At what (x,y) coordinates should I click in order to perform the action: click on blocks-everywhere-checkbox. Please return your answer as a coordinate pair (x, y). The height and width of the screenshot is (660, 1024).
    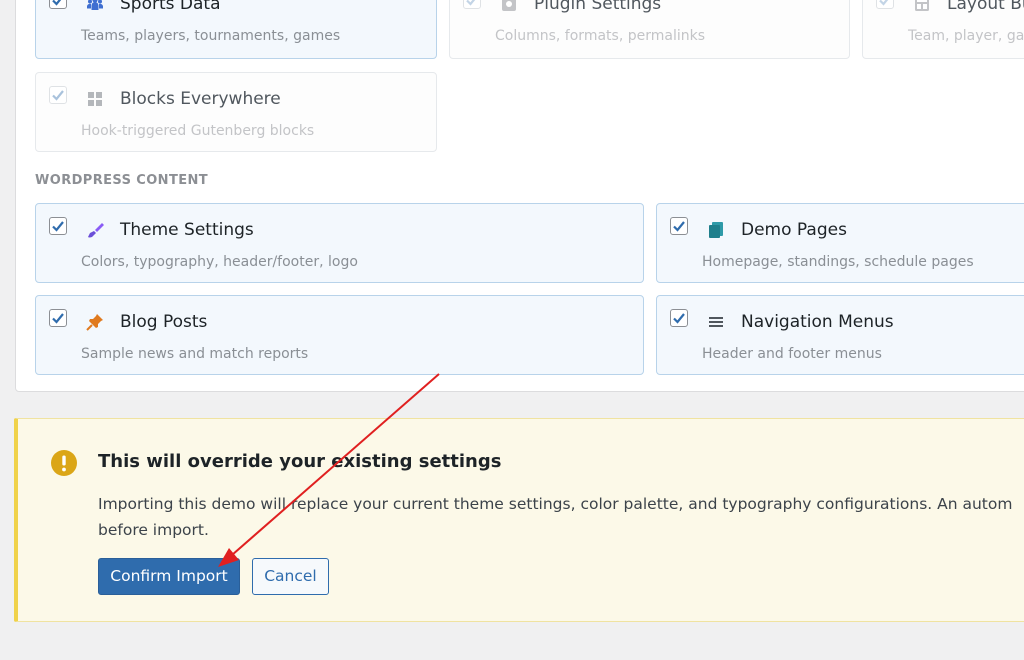
    Looking at the image, I should click on (58, 95).